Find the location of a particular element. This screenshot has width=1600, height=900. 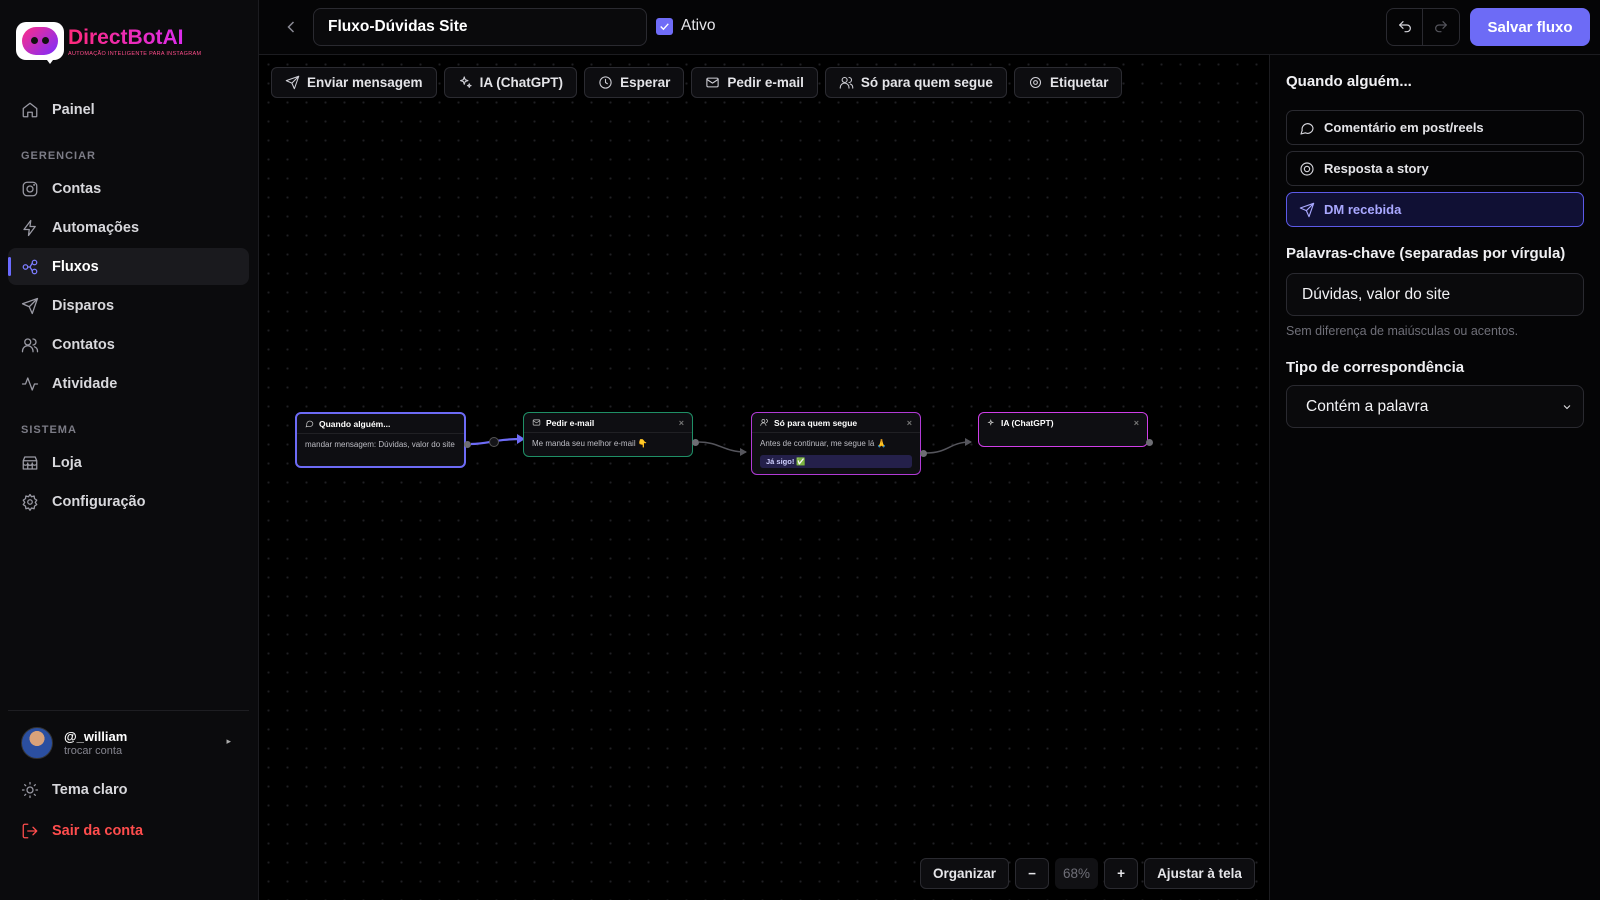

undo-icon is located at coordinates (1404, 27).